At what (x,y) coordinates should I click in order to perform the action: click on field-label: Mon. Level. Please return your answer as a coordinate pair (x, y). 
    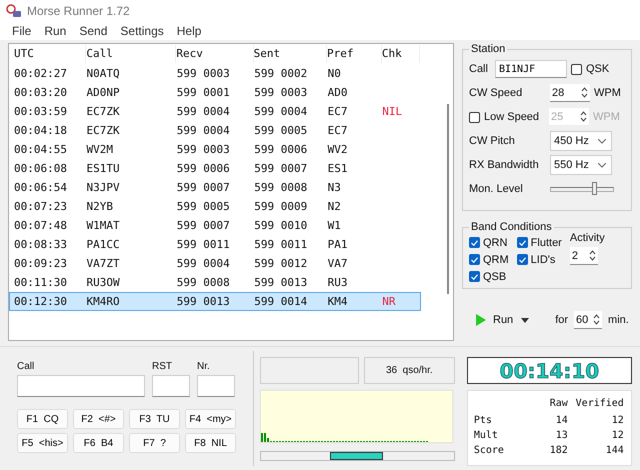
    Looking at the image, I should click on (496, 189).